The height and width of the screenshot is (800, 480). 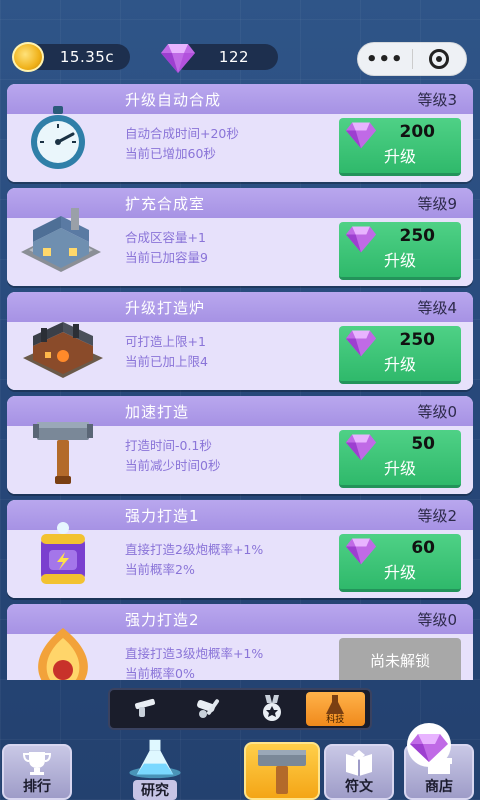 What do you see at coordinates (63, 350) in the screenshot?
I see `forge-furnace-icon` at bounding box center [63, 350].